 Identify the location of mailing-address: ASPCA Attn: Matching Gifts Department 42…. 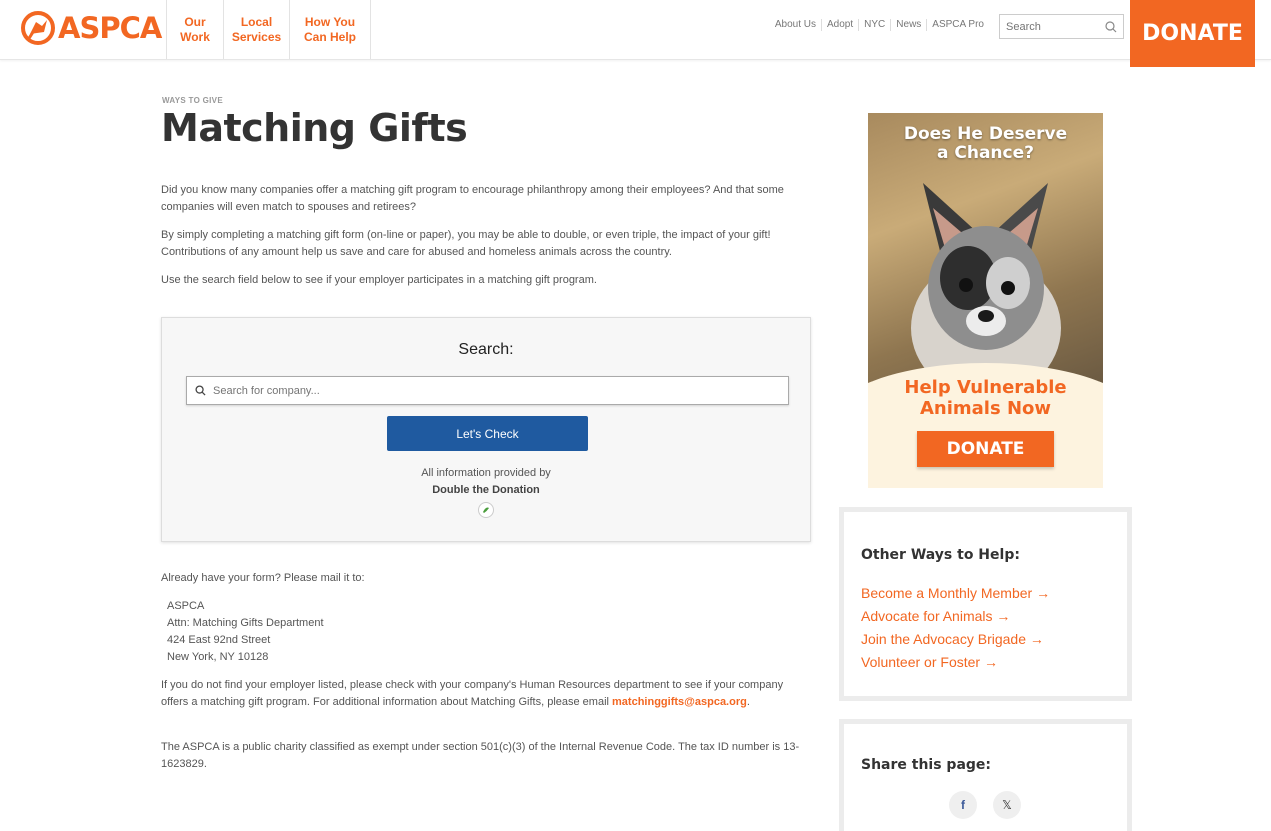
(245, 632).